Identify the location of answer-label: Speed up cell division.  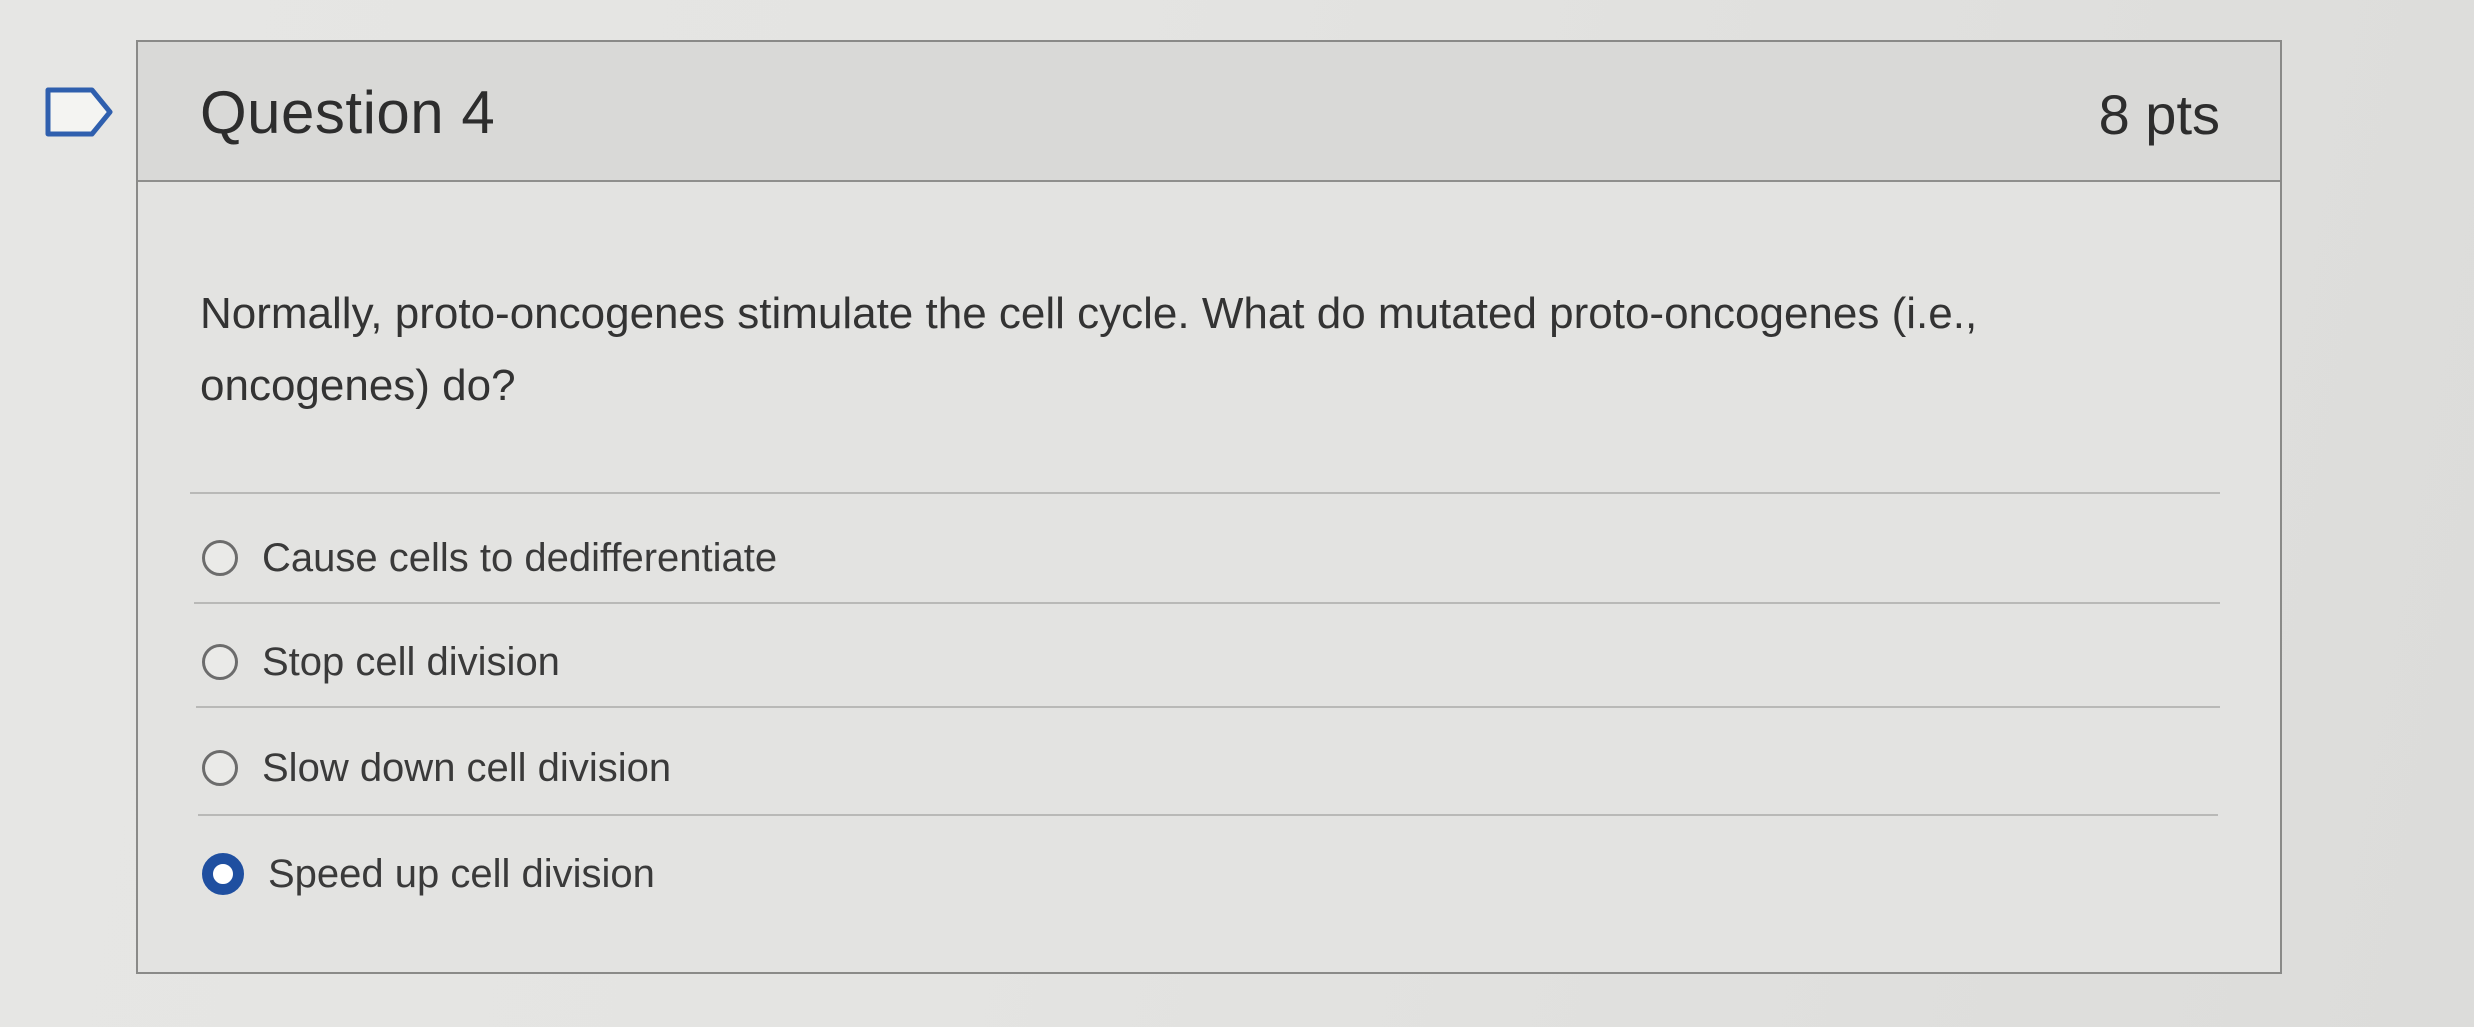
(461, 873).